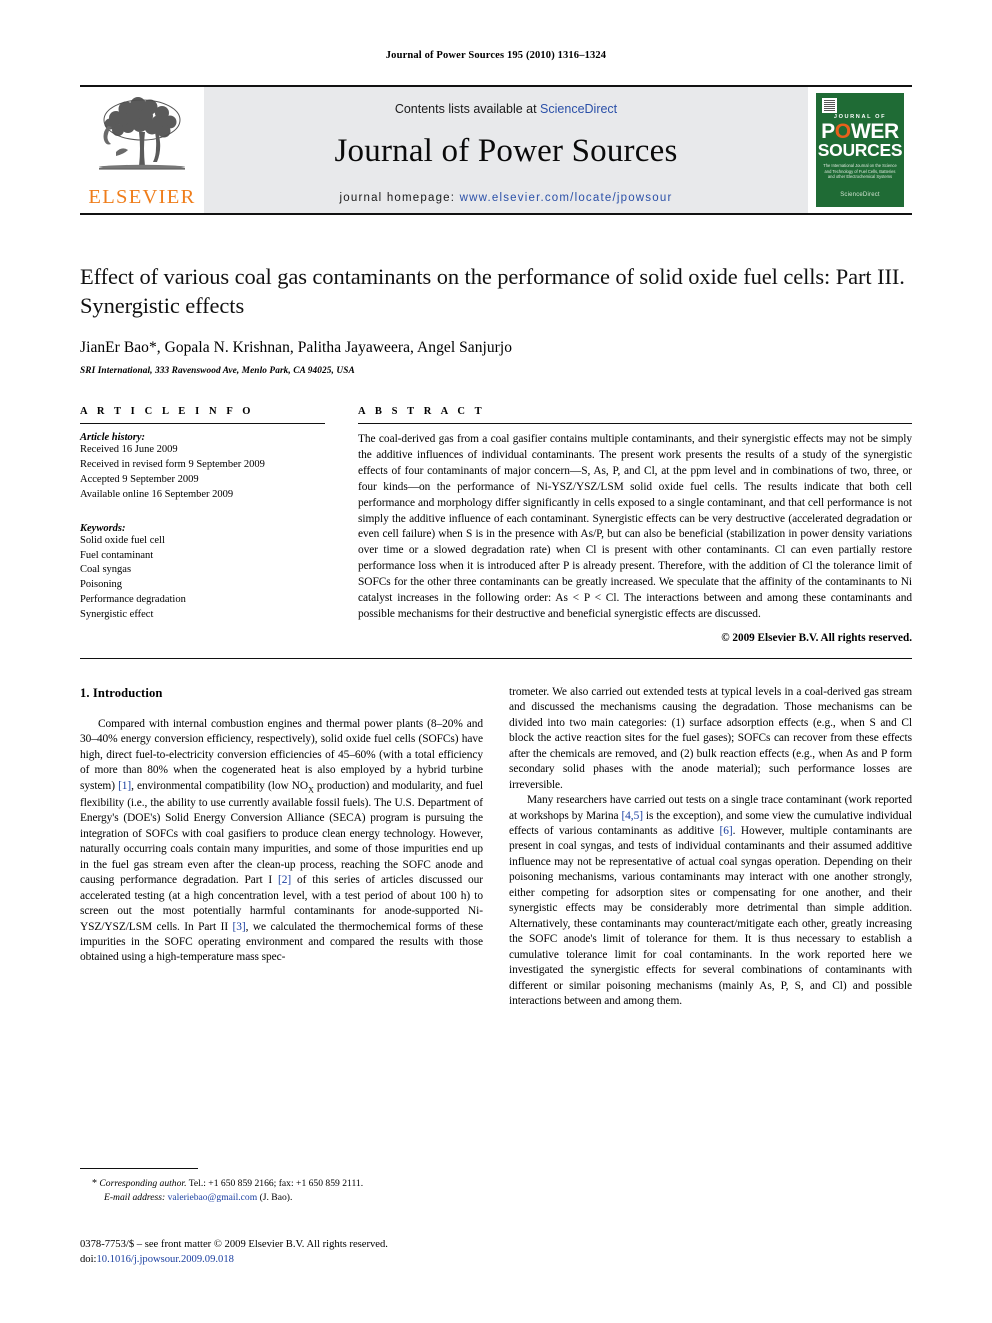 Image resolution: width=992 pixels, height=1323 pixels. Describe the element at coordinates (213, 1197) in the screenshot. I see `email-link: valeriebao@gmail.com` at that location.